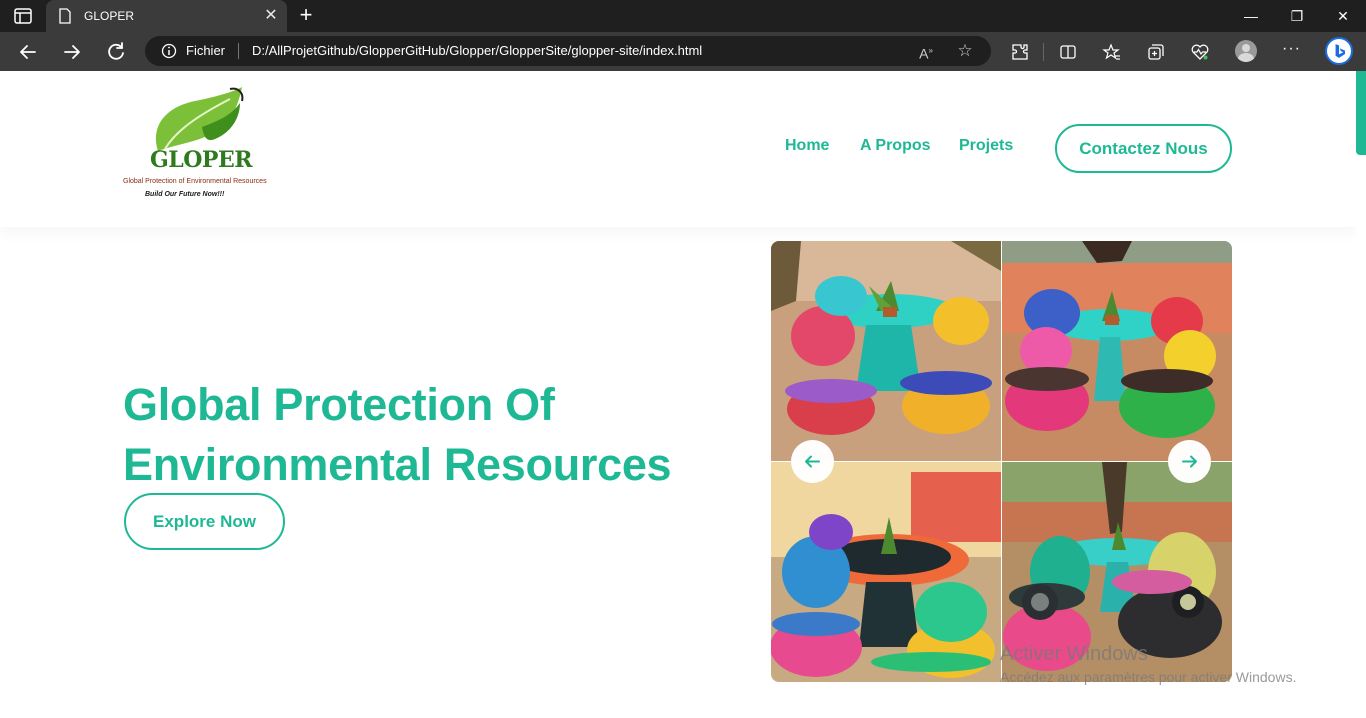 This screenshot has width=1366, height=718. I want to click on scrollbar-thumb, so click(1361, 113).